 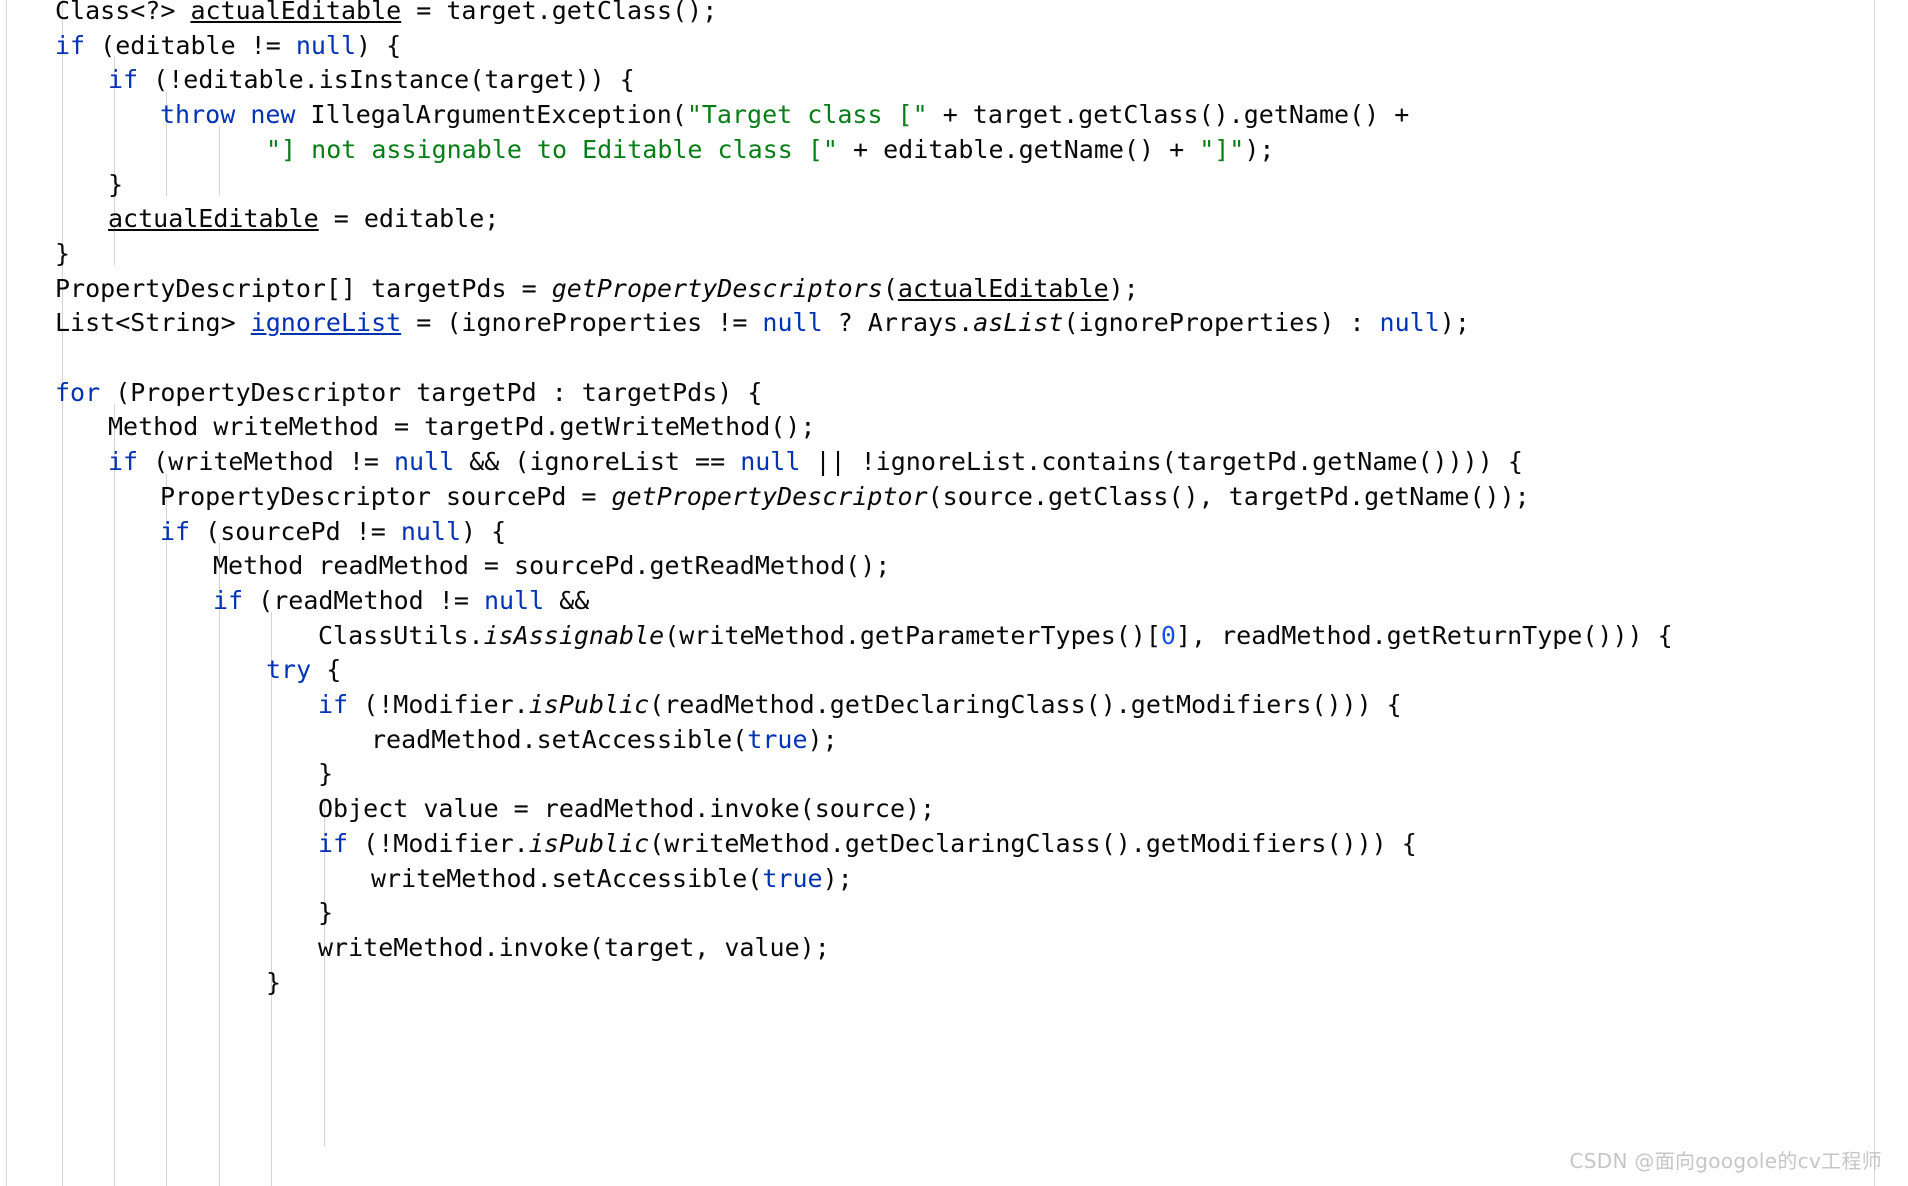 What do you see at coordinates (326, 323) in the screenshot?
I see `code-token-localu: ignoreList` at bounding box center [326, 323].